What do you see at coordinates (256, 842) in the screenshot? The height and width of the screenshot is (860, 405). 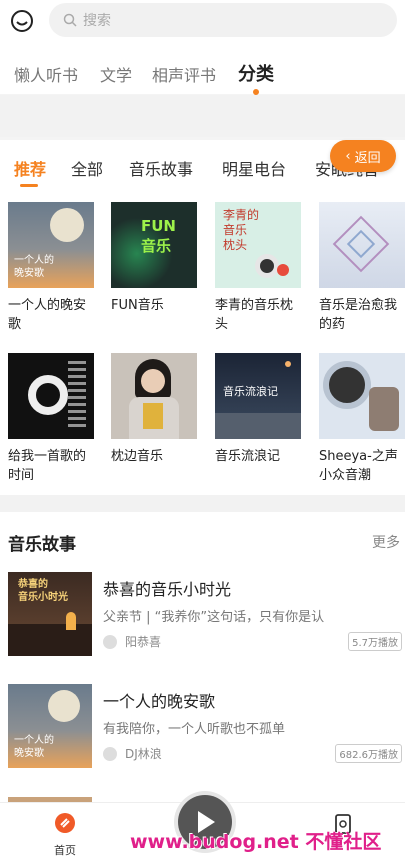 I see `watermark-text: www.budog.net 不懂社区` at bounding box center [256, 842].